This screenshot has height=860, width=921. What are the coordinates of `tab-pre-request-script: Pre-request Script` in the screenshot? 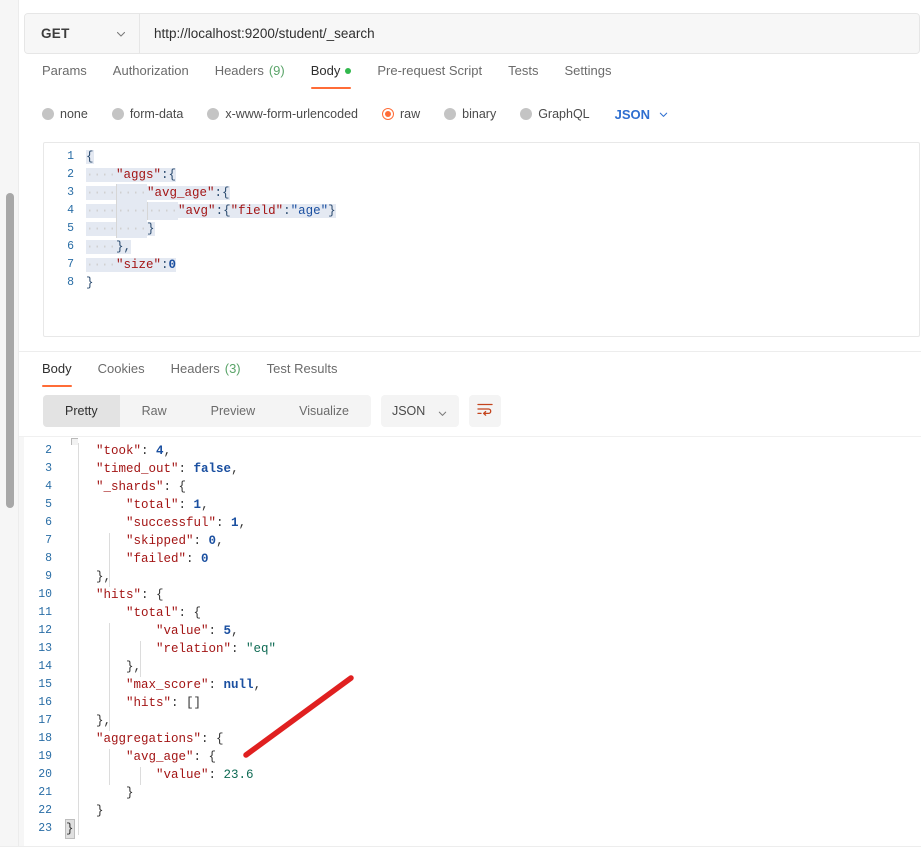 It's located at (429, 77).